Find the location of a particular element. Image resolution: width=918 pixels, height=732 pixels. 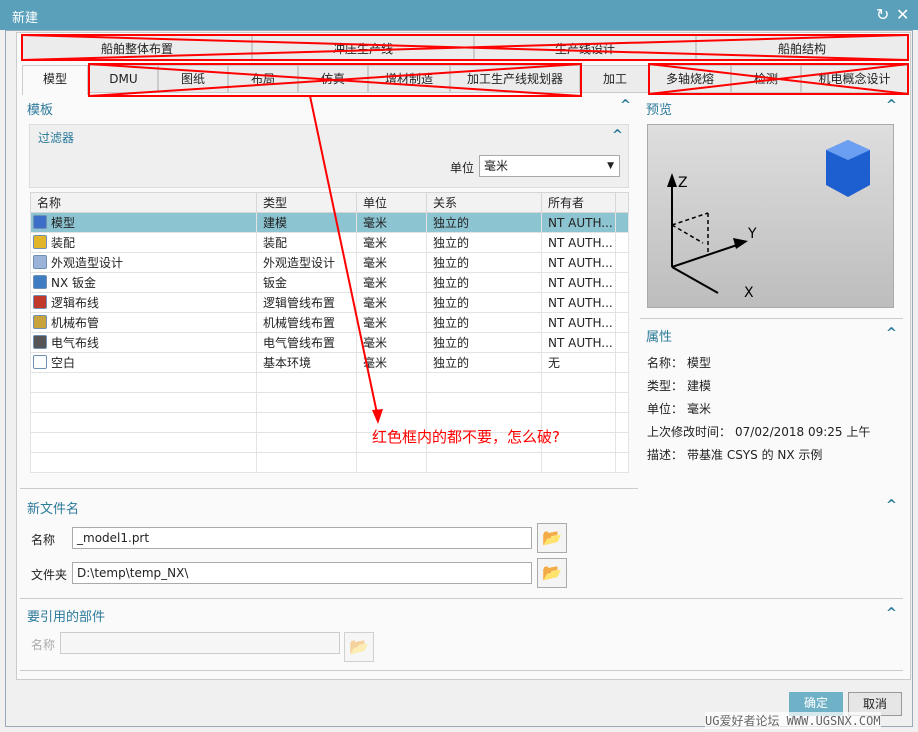

property-key: 单位： is located at coordinates (665, 409).